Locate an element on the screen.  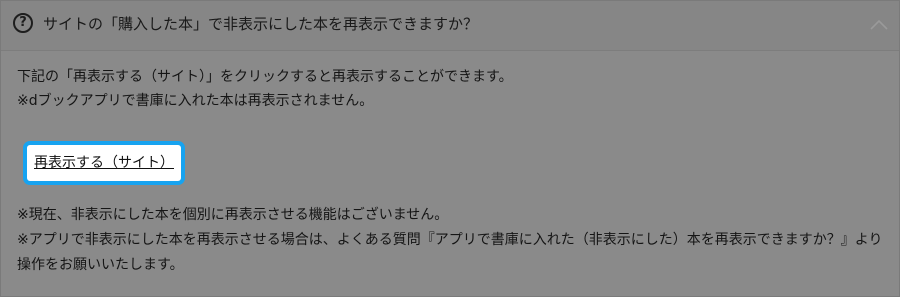
question-icon: ? is located at coordinates (23, 23).